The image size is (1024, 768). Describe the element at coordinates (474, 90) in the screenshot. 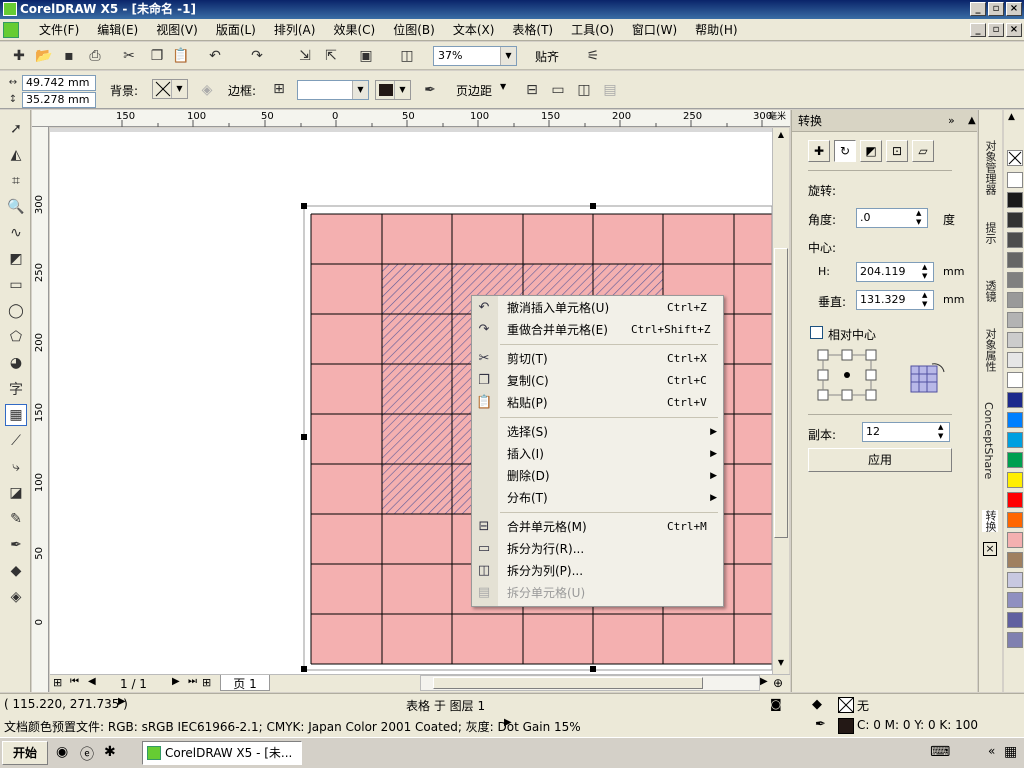

I see `margins-button: 页边距` at that location.